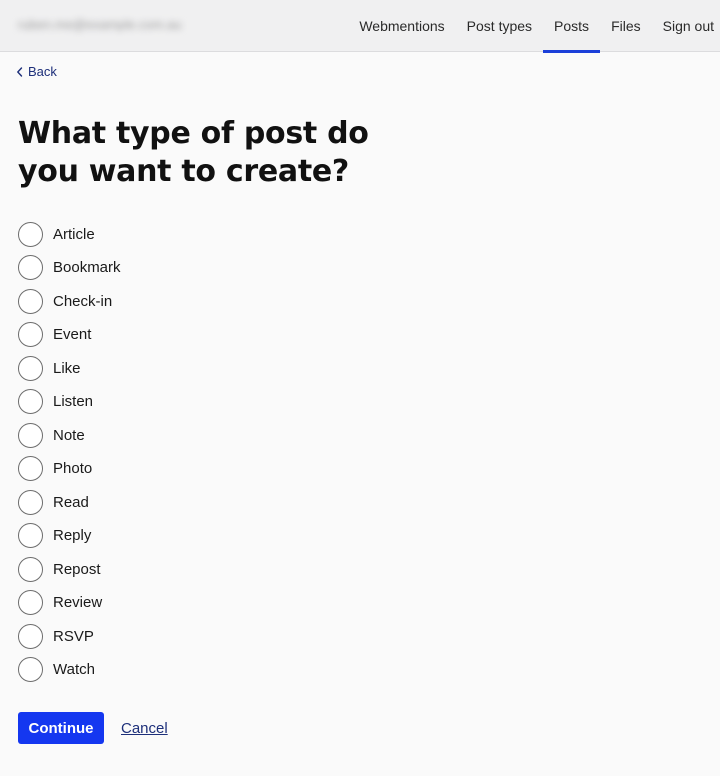 This screenshot has width=720, height=776. Describe the element at coordinates (67, 368) in the screenshot. I see `option-label: Like` at that location.